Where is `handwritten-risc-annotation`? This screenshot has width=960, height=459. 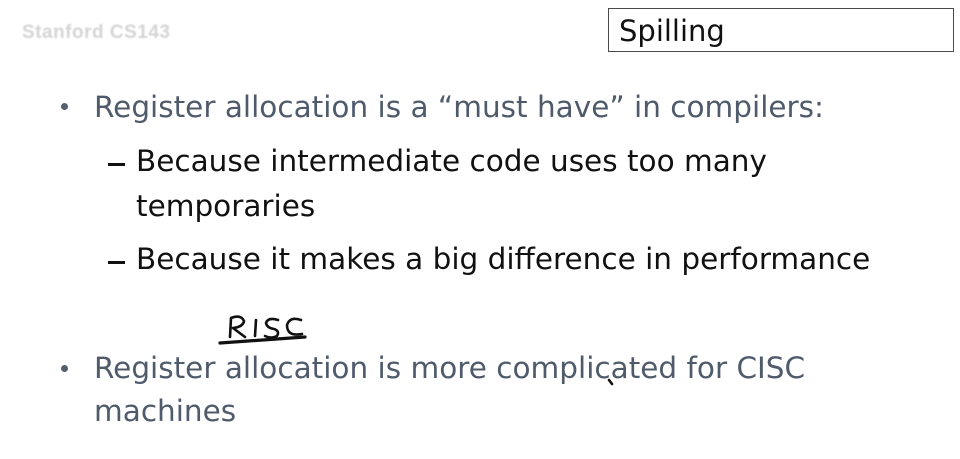
handwritten-risc-annotation is located at coordinates (416, 350).